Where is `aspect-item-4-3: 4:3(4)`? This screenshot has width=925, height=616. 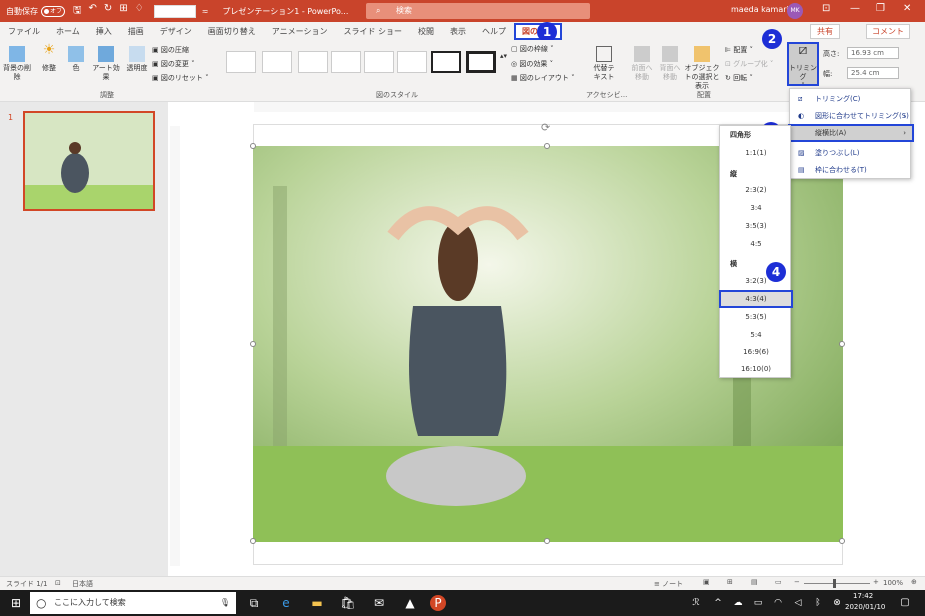 aspect-item-4-3: 4:3(4) is located at coordinates (756, 299).